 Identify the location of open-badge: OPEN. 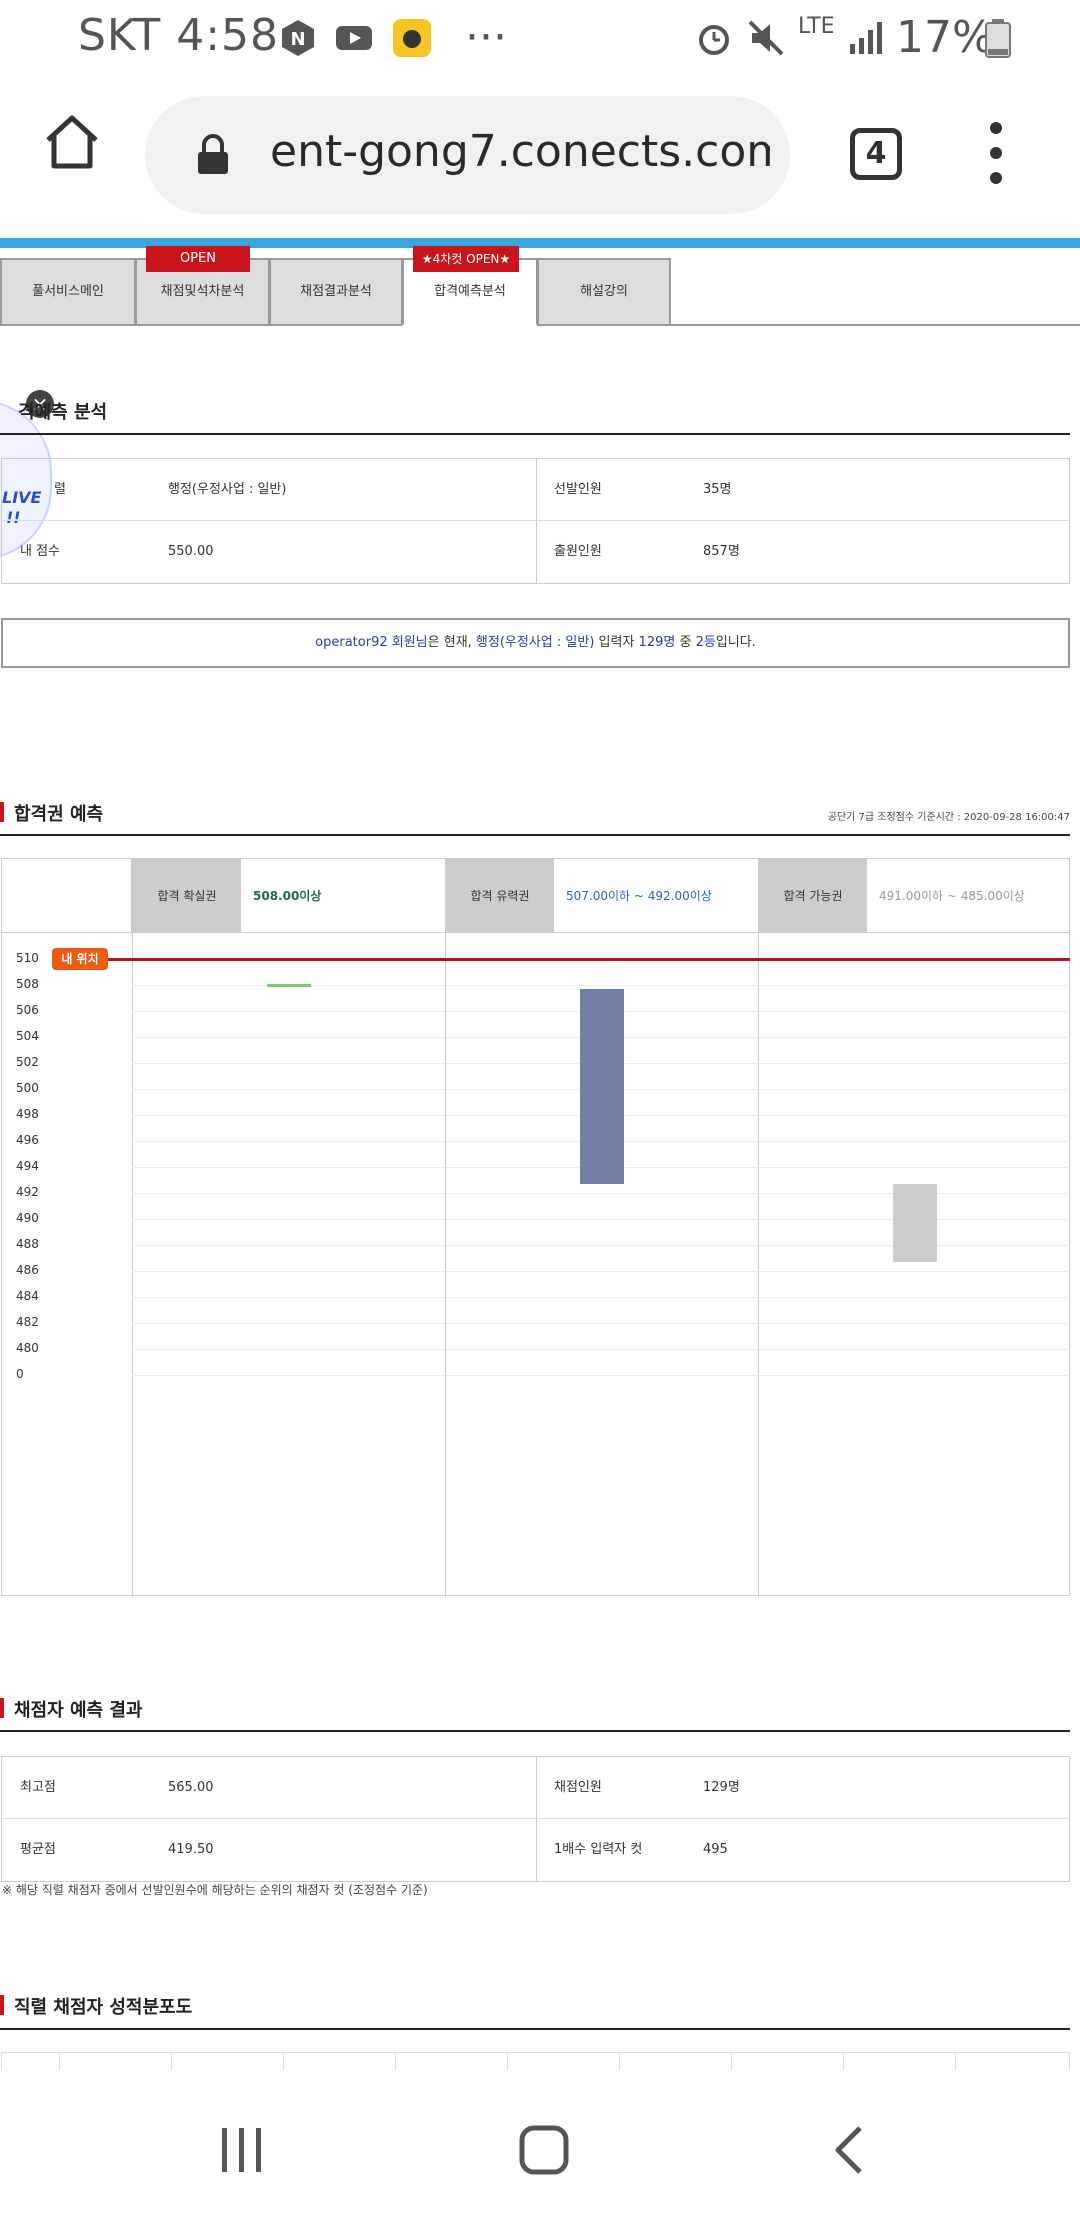
(198, 259).